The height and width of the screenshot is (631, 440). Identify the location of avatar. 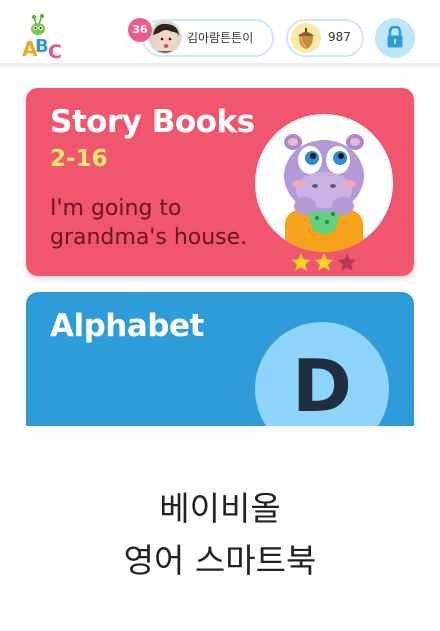
(165, 37).